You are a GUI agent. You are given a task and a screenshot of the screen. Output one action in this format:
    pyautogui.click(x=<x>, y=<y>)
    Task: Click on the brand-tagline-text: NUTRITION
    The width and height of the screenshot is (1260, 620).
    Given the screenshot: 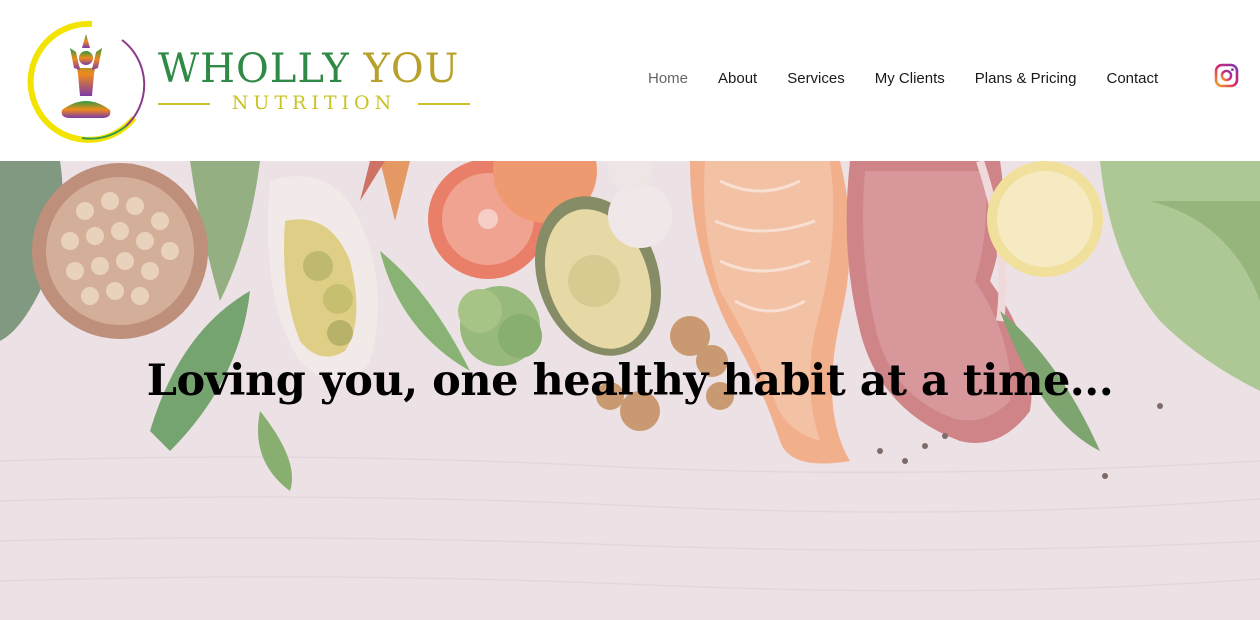 What is the action you would take?
    pyautogui.click(x=314, y=103)
    